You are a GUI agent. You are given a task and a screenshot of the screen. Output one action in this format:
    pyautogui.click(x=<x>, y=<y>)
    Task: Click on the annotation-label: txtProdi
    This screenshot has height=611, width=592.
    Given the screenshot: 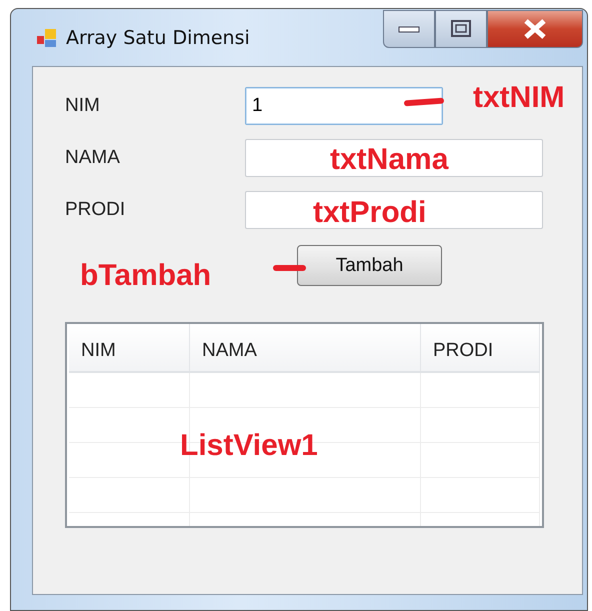 What is the action you would take?
    pyautogui.click(x=369, y=213)
    